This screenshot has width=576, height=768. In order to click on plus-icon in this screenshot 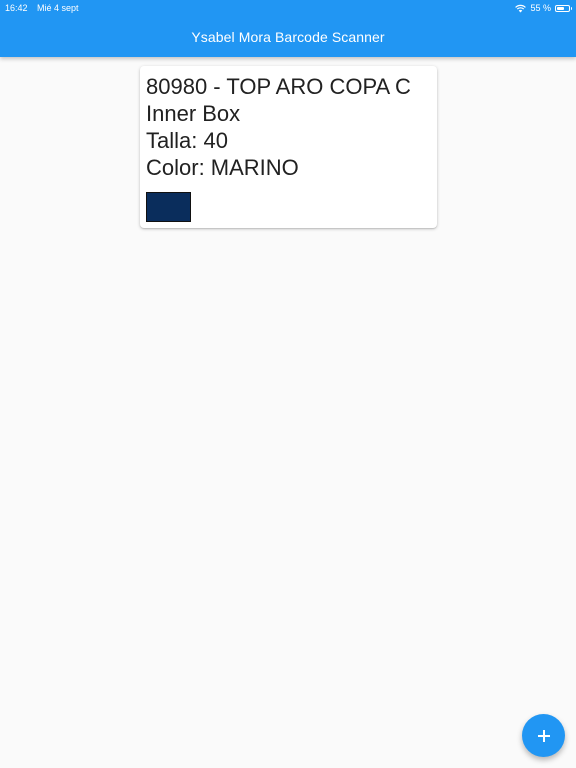, I will do `click(543, 735)`.